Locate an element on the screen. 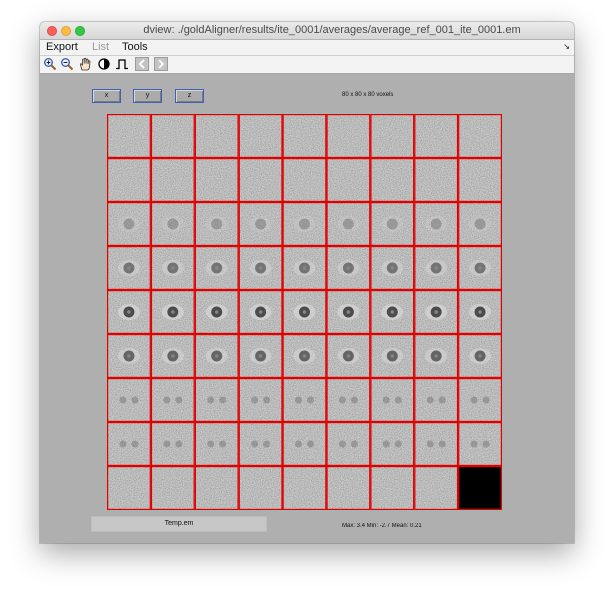 The height and width of the screenshot is (600, 614). menu-export: Export is located at coordinates (62, 47).